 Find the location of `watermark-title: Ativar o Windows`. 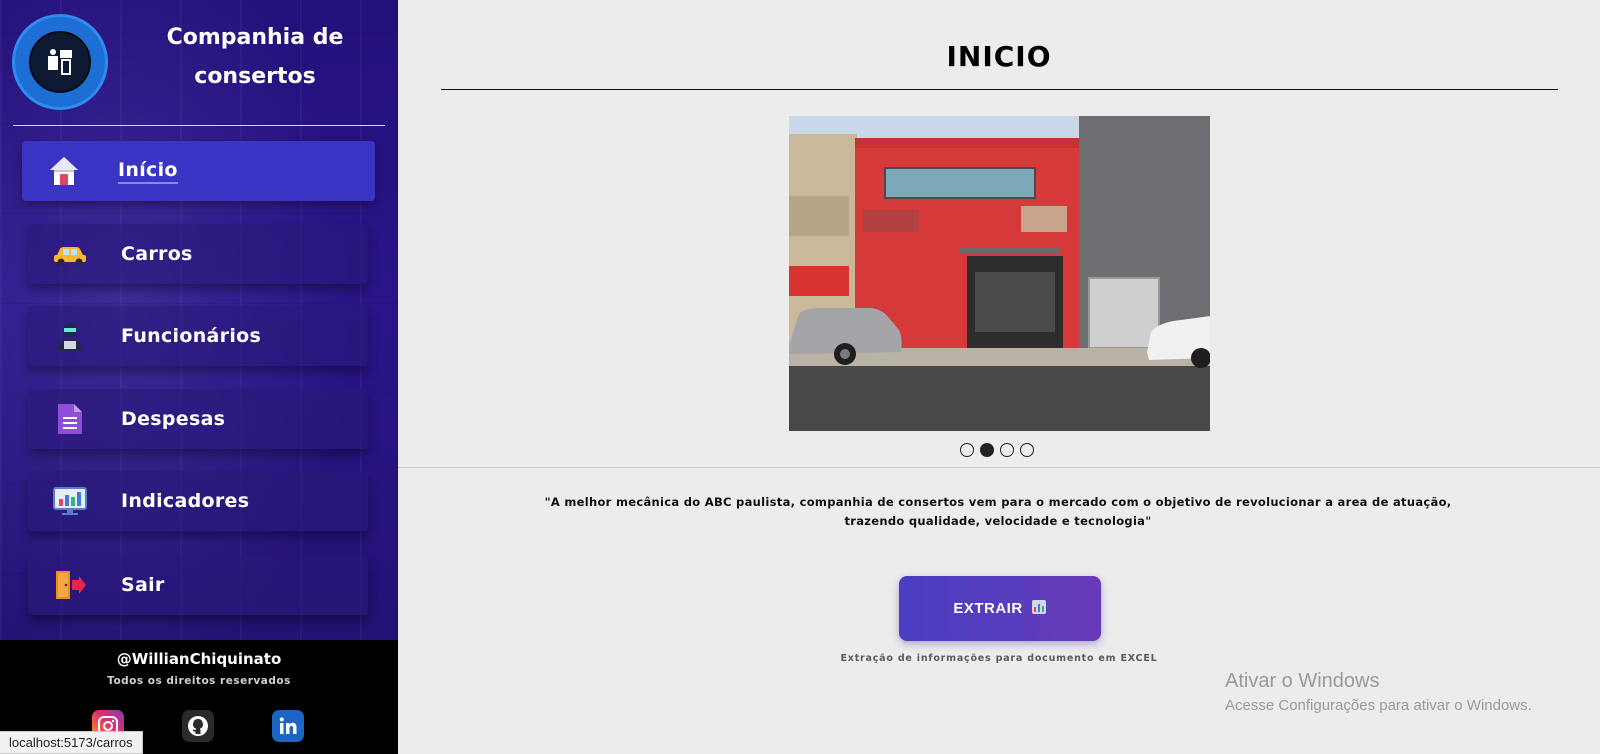

watermark-title: Ativar o Windows is located at coordinates (1302, 681).